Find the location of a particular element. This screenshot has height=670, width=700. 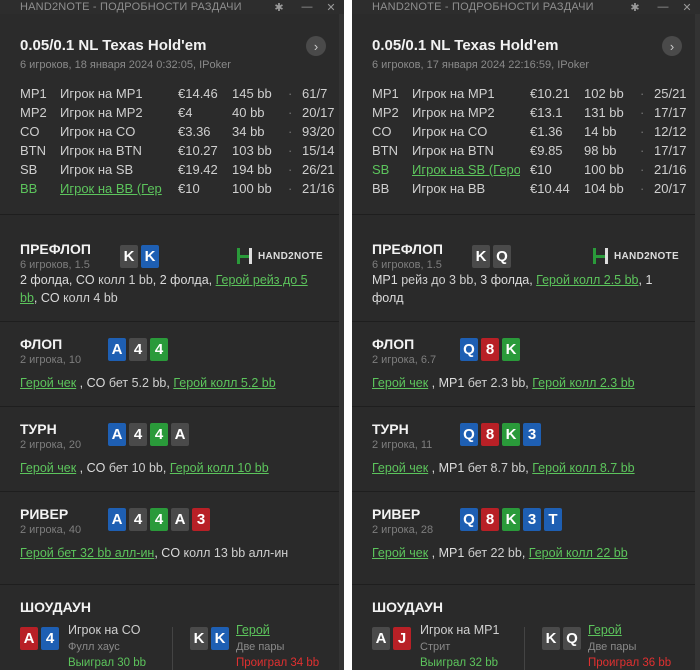

action-text: , 3 фолда, is located at coordinates (505, 280).